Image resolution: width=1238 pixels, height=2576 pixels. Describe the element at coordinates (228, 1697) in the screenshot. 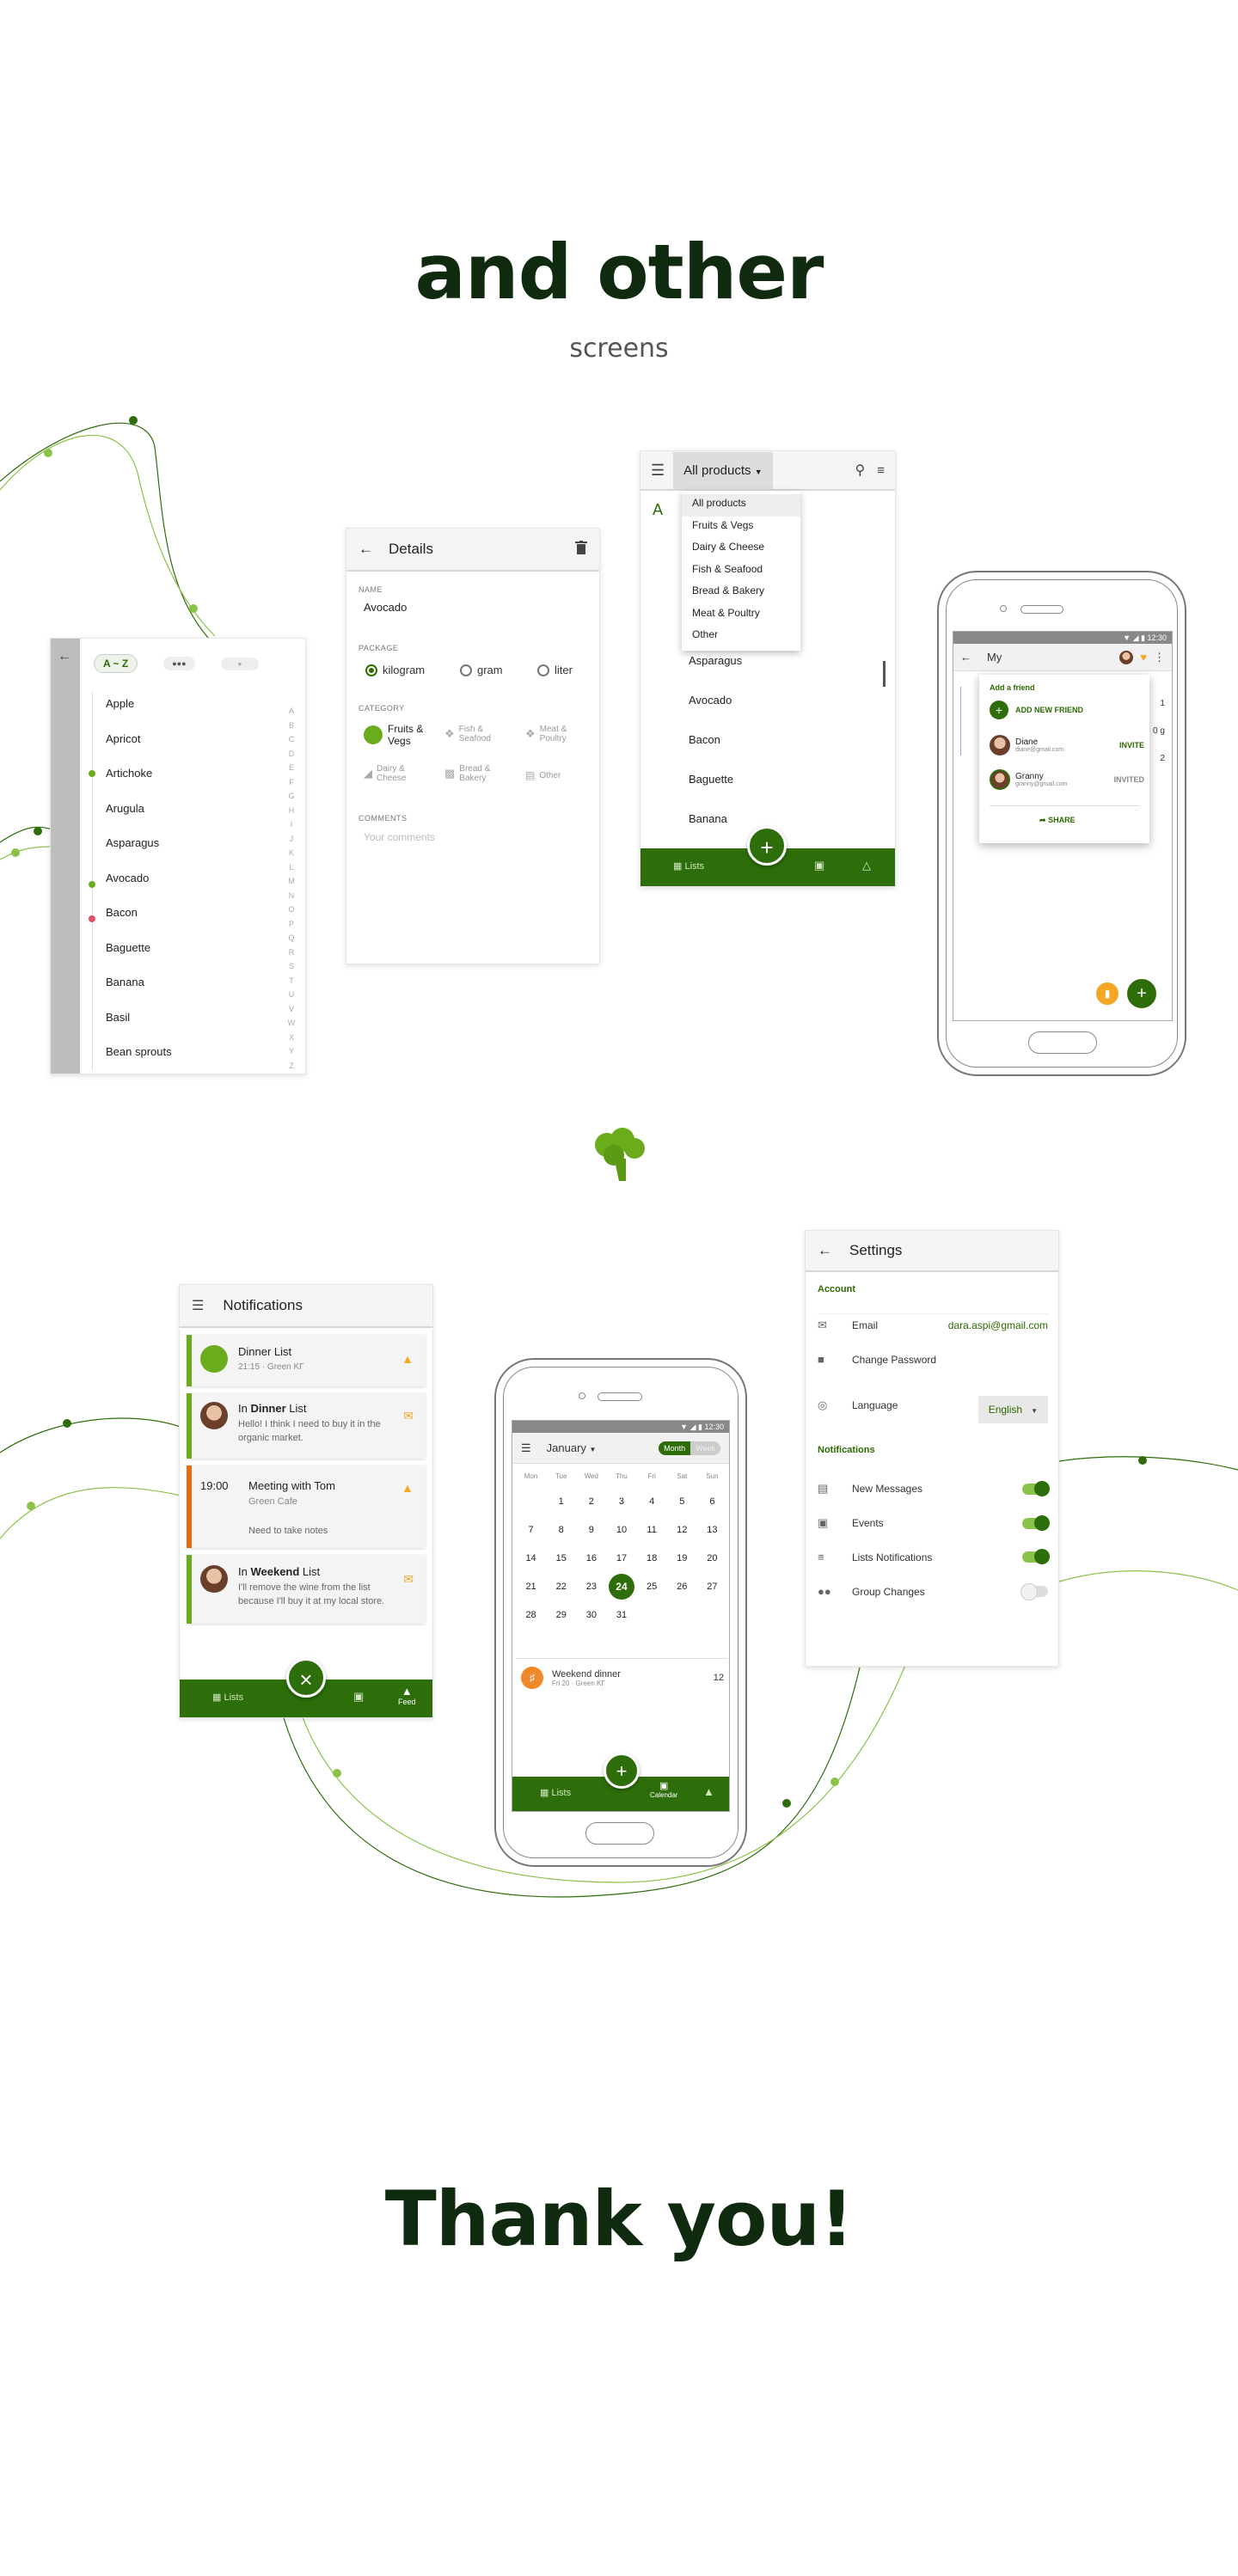

I see `nav-lists: ▦ Lists` at that location.